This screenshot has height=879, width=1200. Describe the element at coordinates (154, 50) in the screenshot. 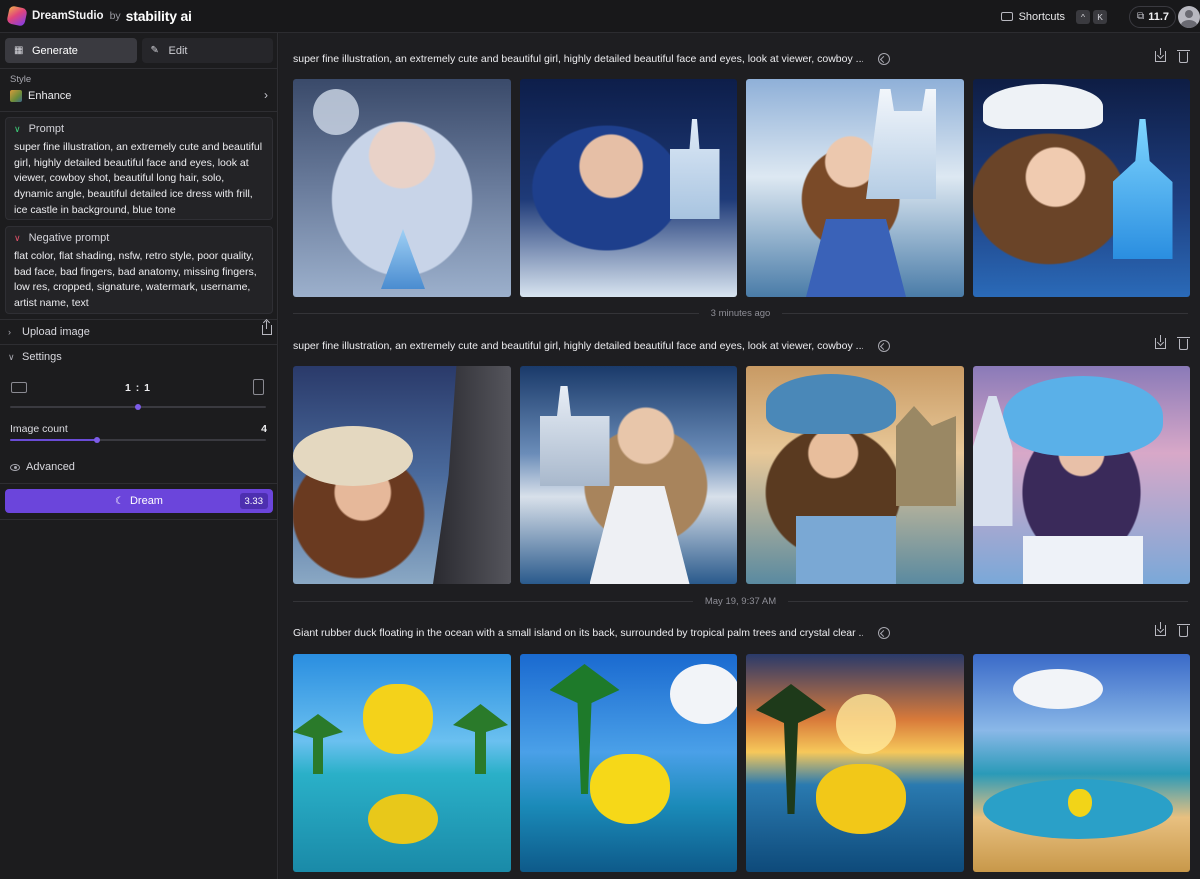

I see `edit-icon: ✎` at that location.